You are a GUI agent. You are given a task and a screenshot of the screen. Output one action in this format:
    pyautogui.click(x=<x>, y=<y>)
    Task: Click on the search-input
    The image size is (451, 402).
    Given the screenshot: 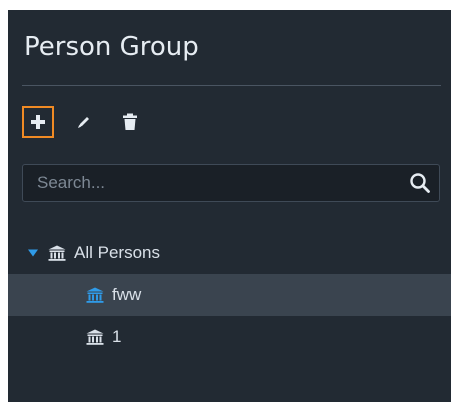 What is the action you would take?
    pyautogui.click(x=215, y=183)
    